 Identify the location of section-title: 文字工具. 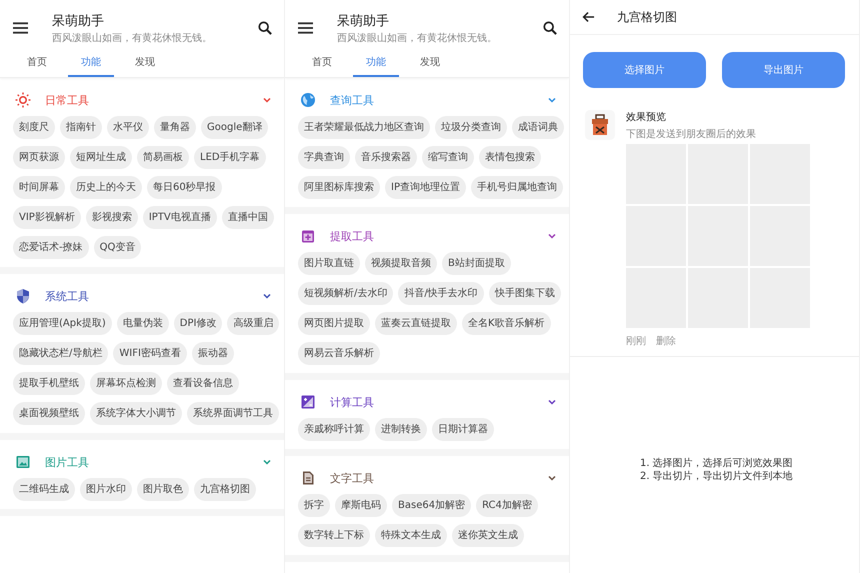
(352, 478).